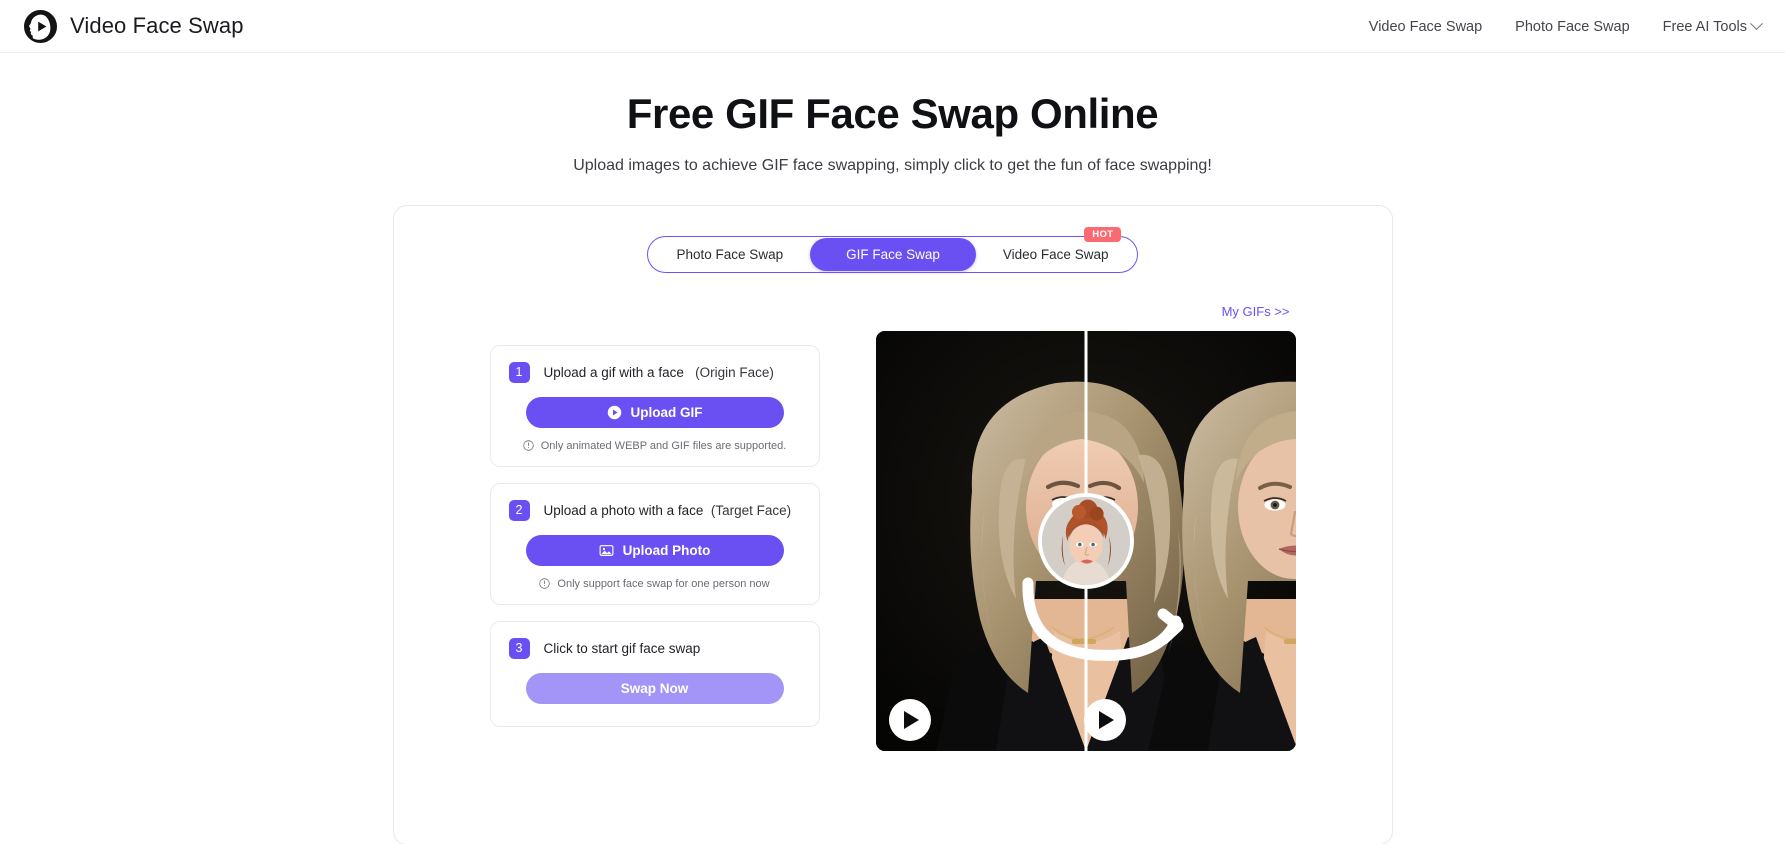  I want to click on upload-photo-button: Upload Photo, so click(654, 550).